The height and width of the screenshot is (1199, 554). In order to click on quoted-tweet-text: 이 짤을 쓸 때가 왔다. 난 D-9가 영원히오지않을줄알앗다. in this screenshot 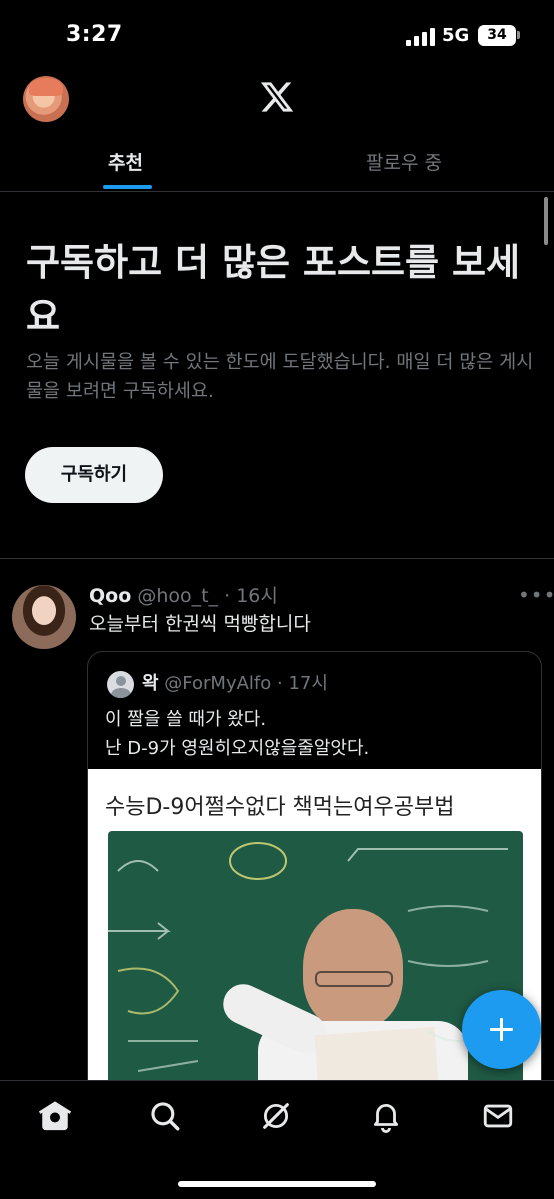, I will do `click(320, 734)`.